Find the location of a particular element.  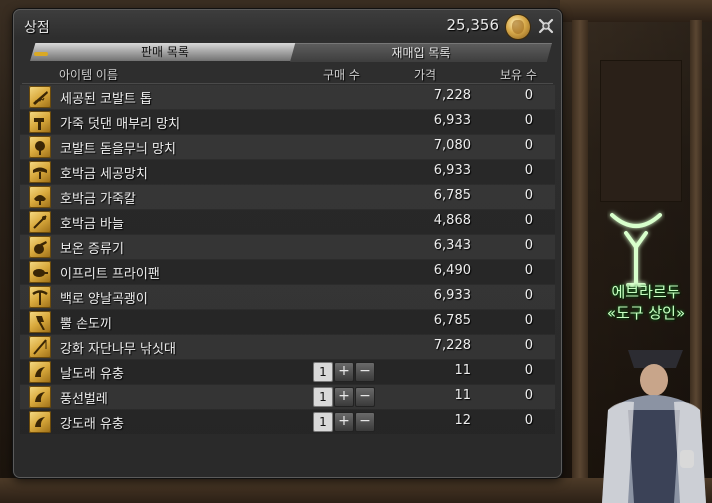

settings-icon is located at coordinates (546, 26).